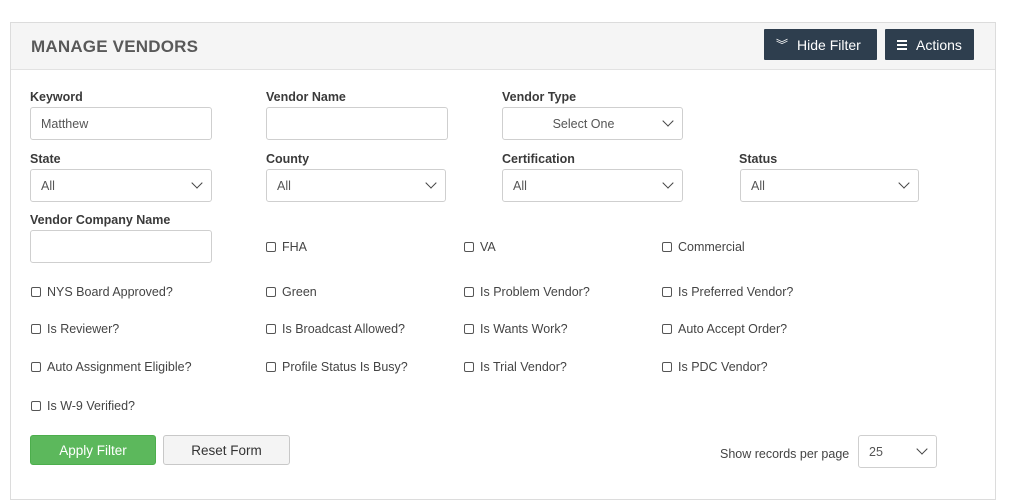  What do you see at coordinates (48, 185) in the screenshot?
I see `state-value: All` at bounding box center [48, 185].